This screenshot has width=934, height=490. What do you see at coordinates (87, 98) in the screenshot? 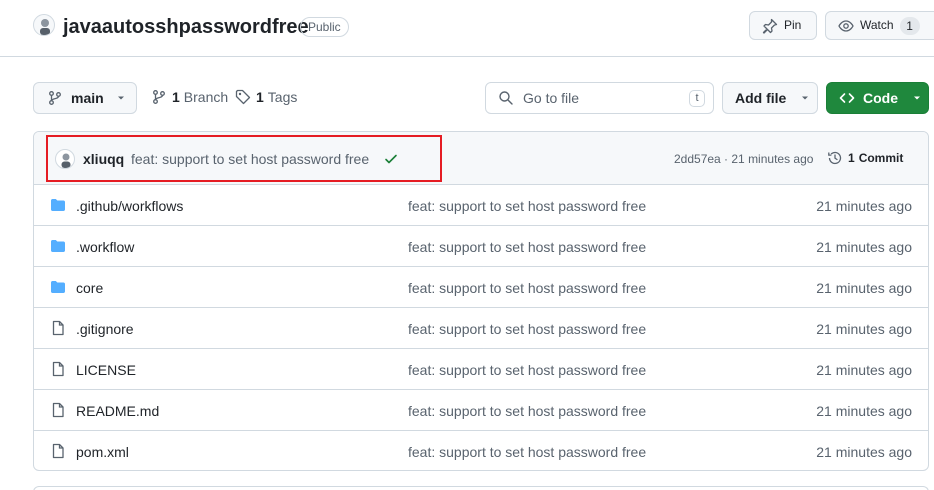
I see `branch-name: main` at bounding box center [87, 98].